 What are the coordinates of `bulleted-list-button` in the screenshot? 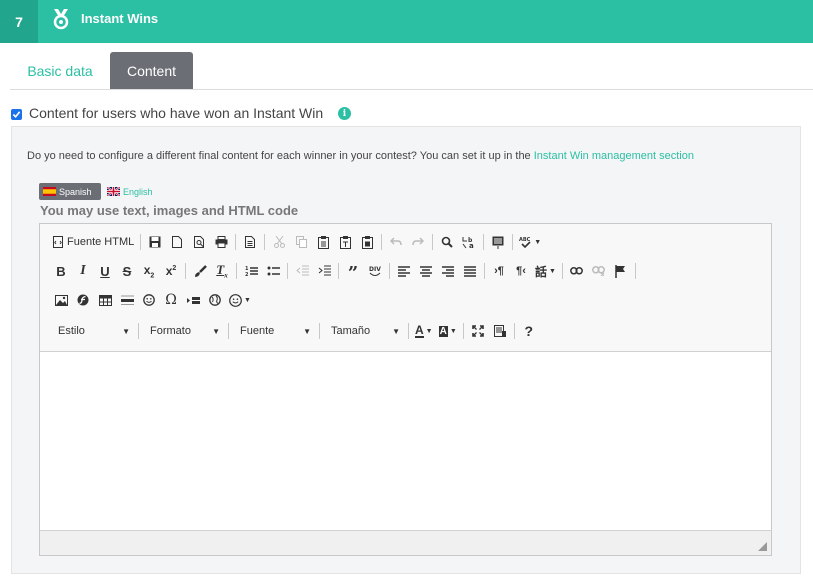 It's located at (273, 271).